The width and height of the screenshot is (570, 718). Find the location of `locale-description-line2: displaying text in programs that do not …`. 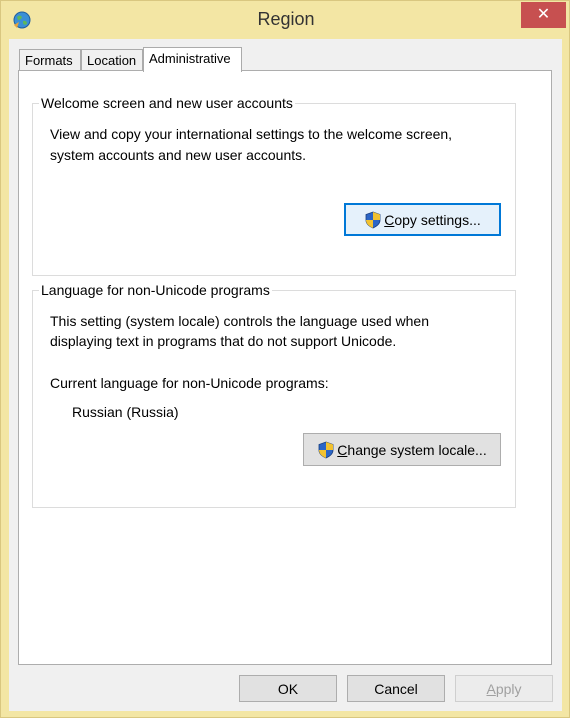

locale-description-line2: displaying text in programs that do not … is located at coordinates (223, 341).